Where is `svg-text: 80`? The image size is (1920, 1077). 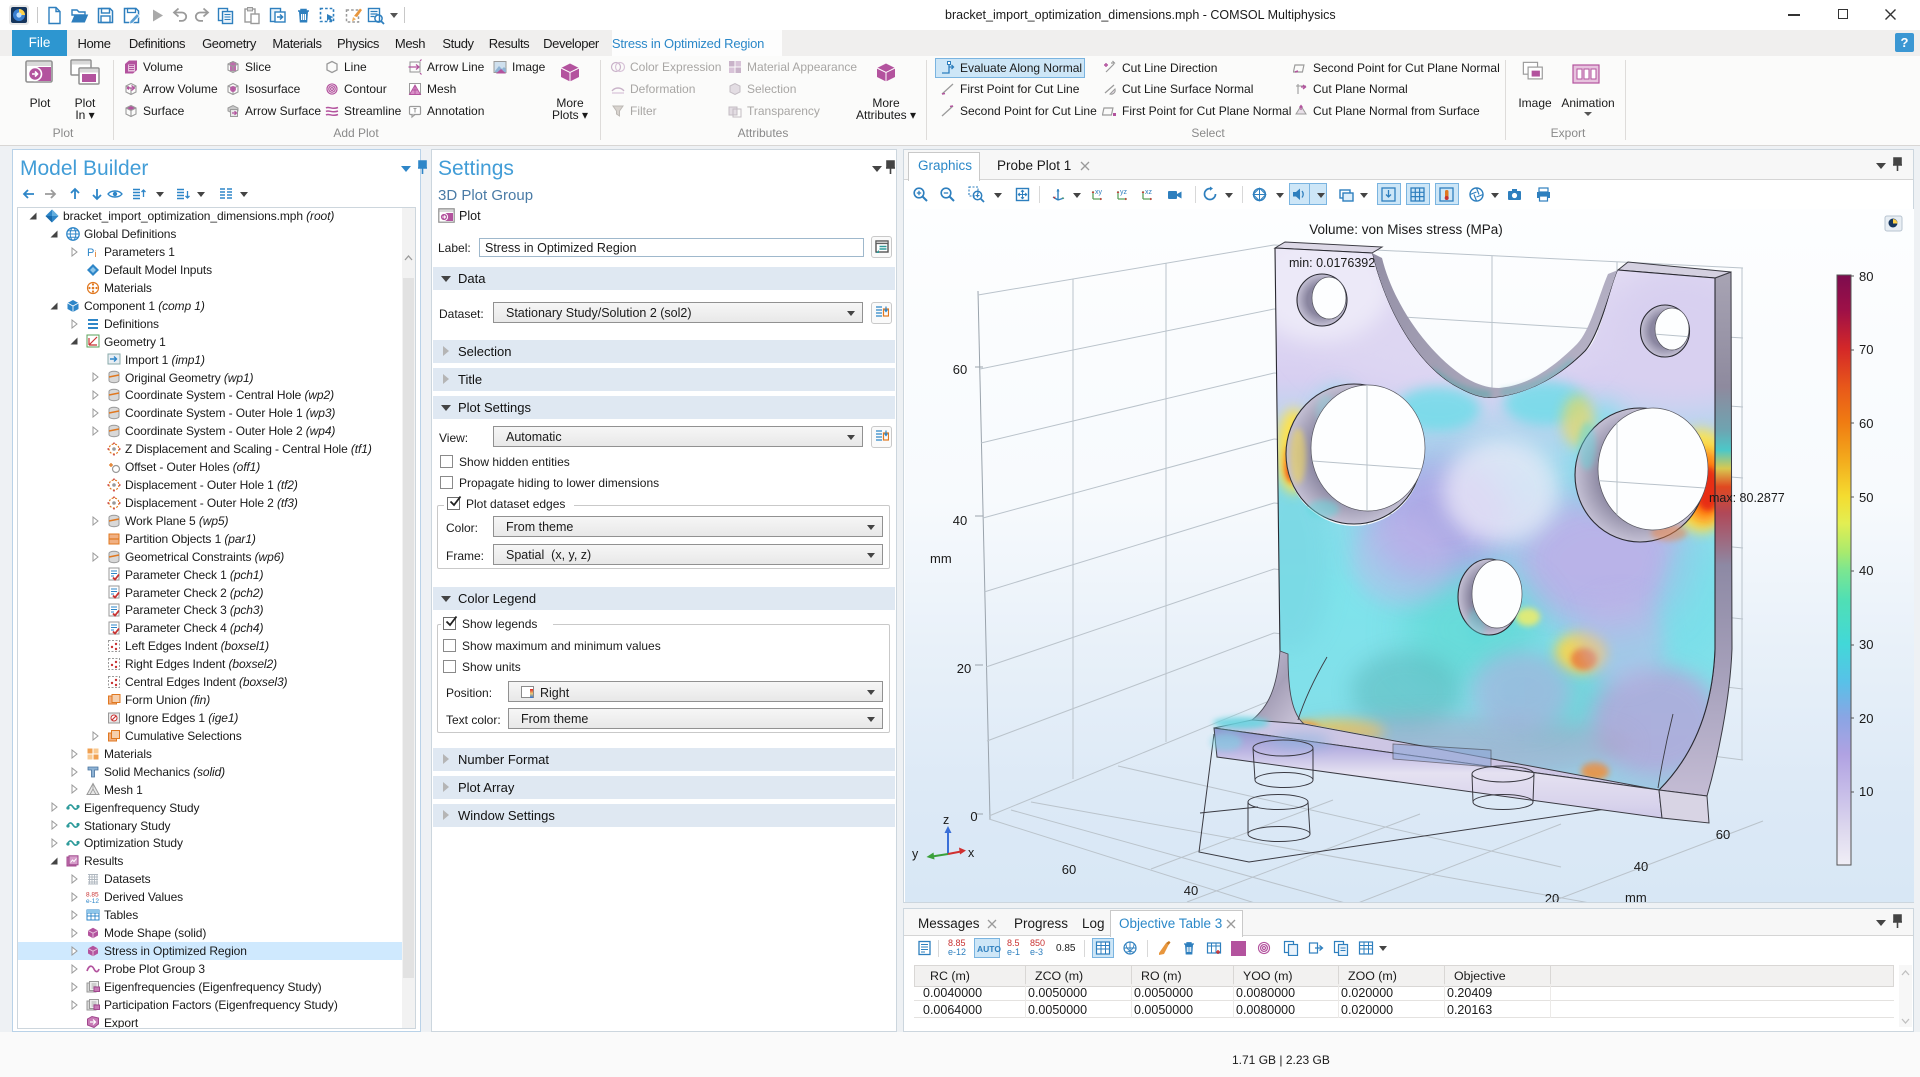 svg-text: 80 is located at coordinates (1866, 276).